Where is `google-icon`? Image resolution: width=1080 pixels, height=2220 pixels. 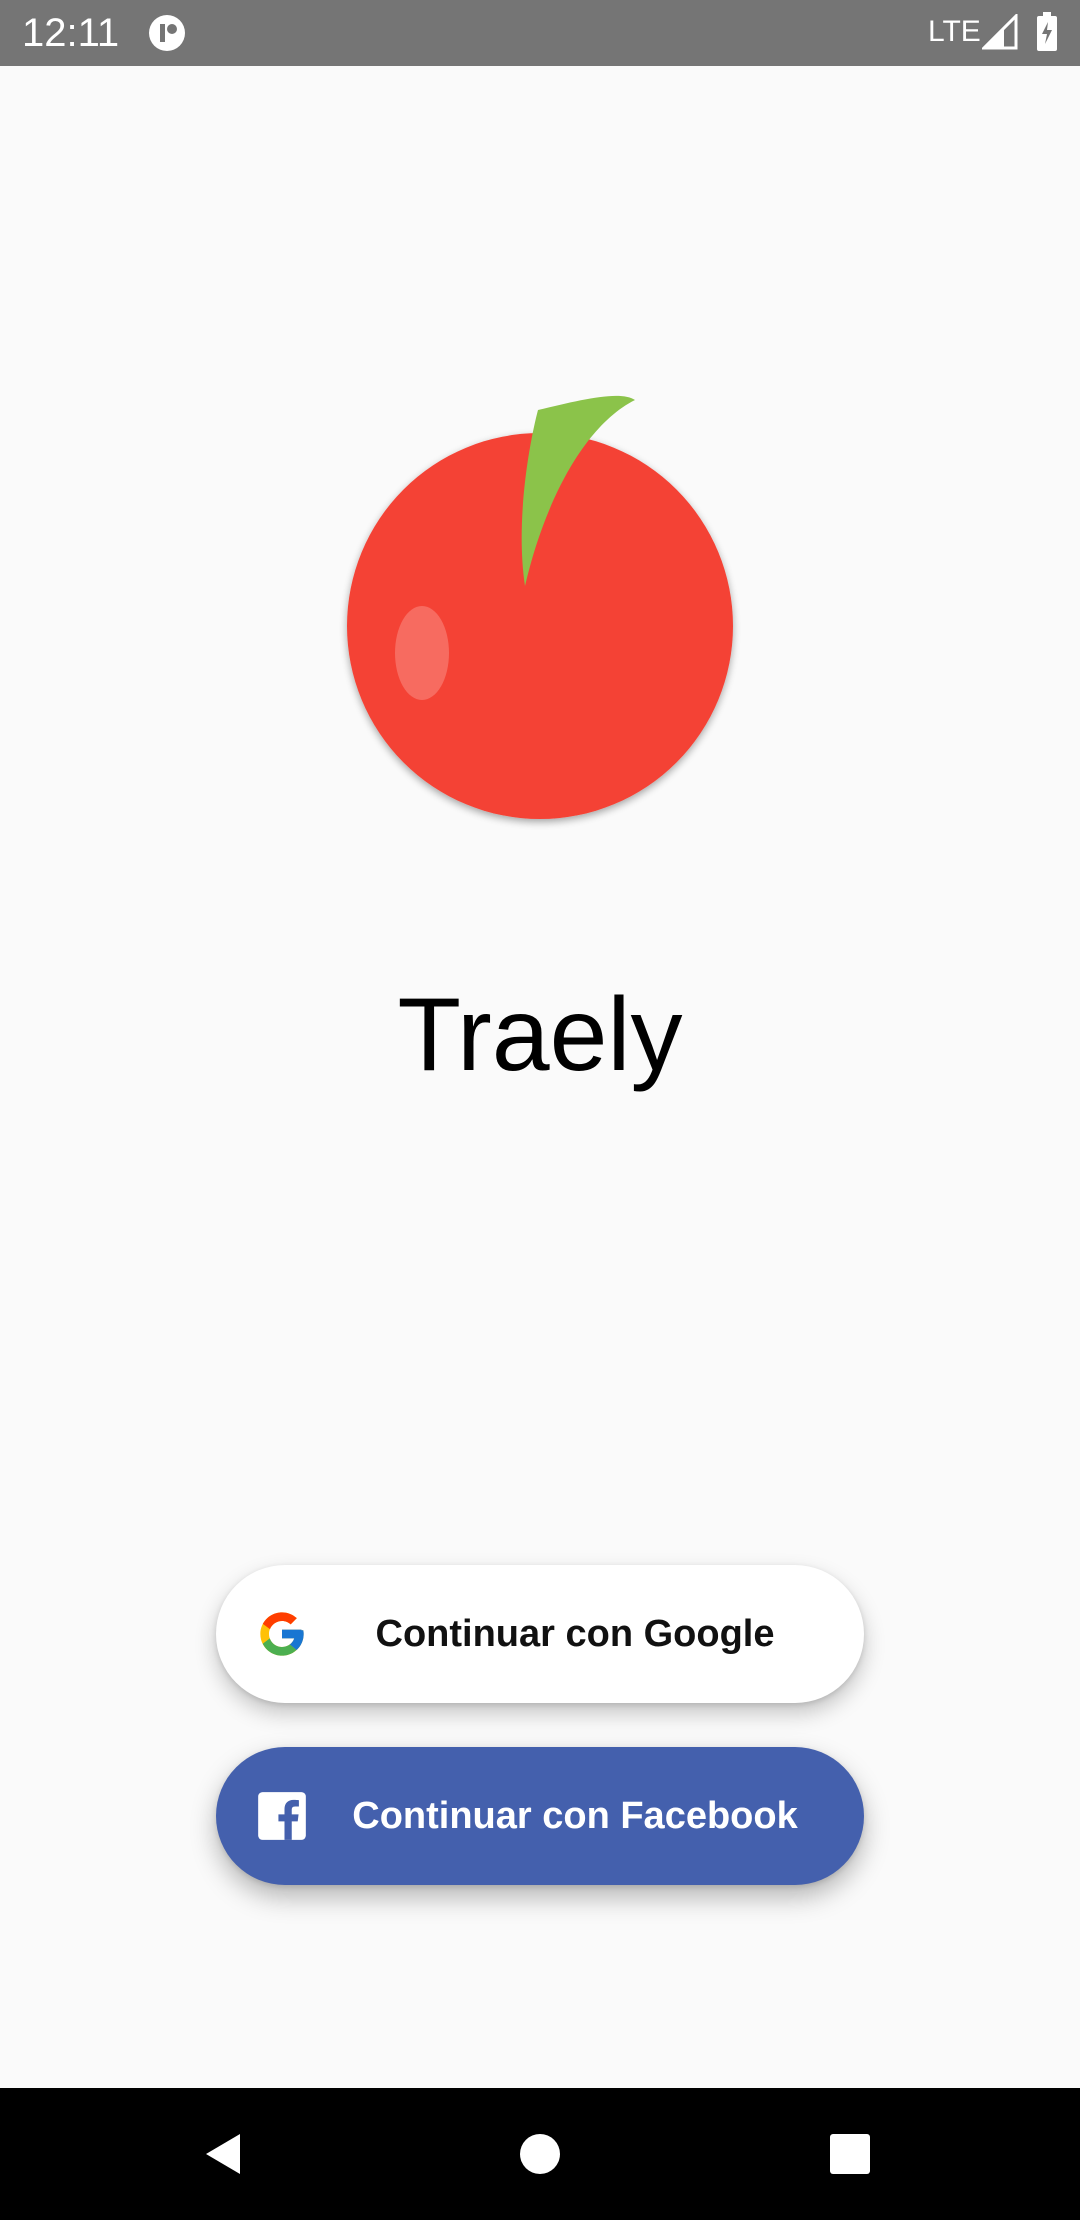 google-icon is located at coordinates (282, 1634).